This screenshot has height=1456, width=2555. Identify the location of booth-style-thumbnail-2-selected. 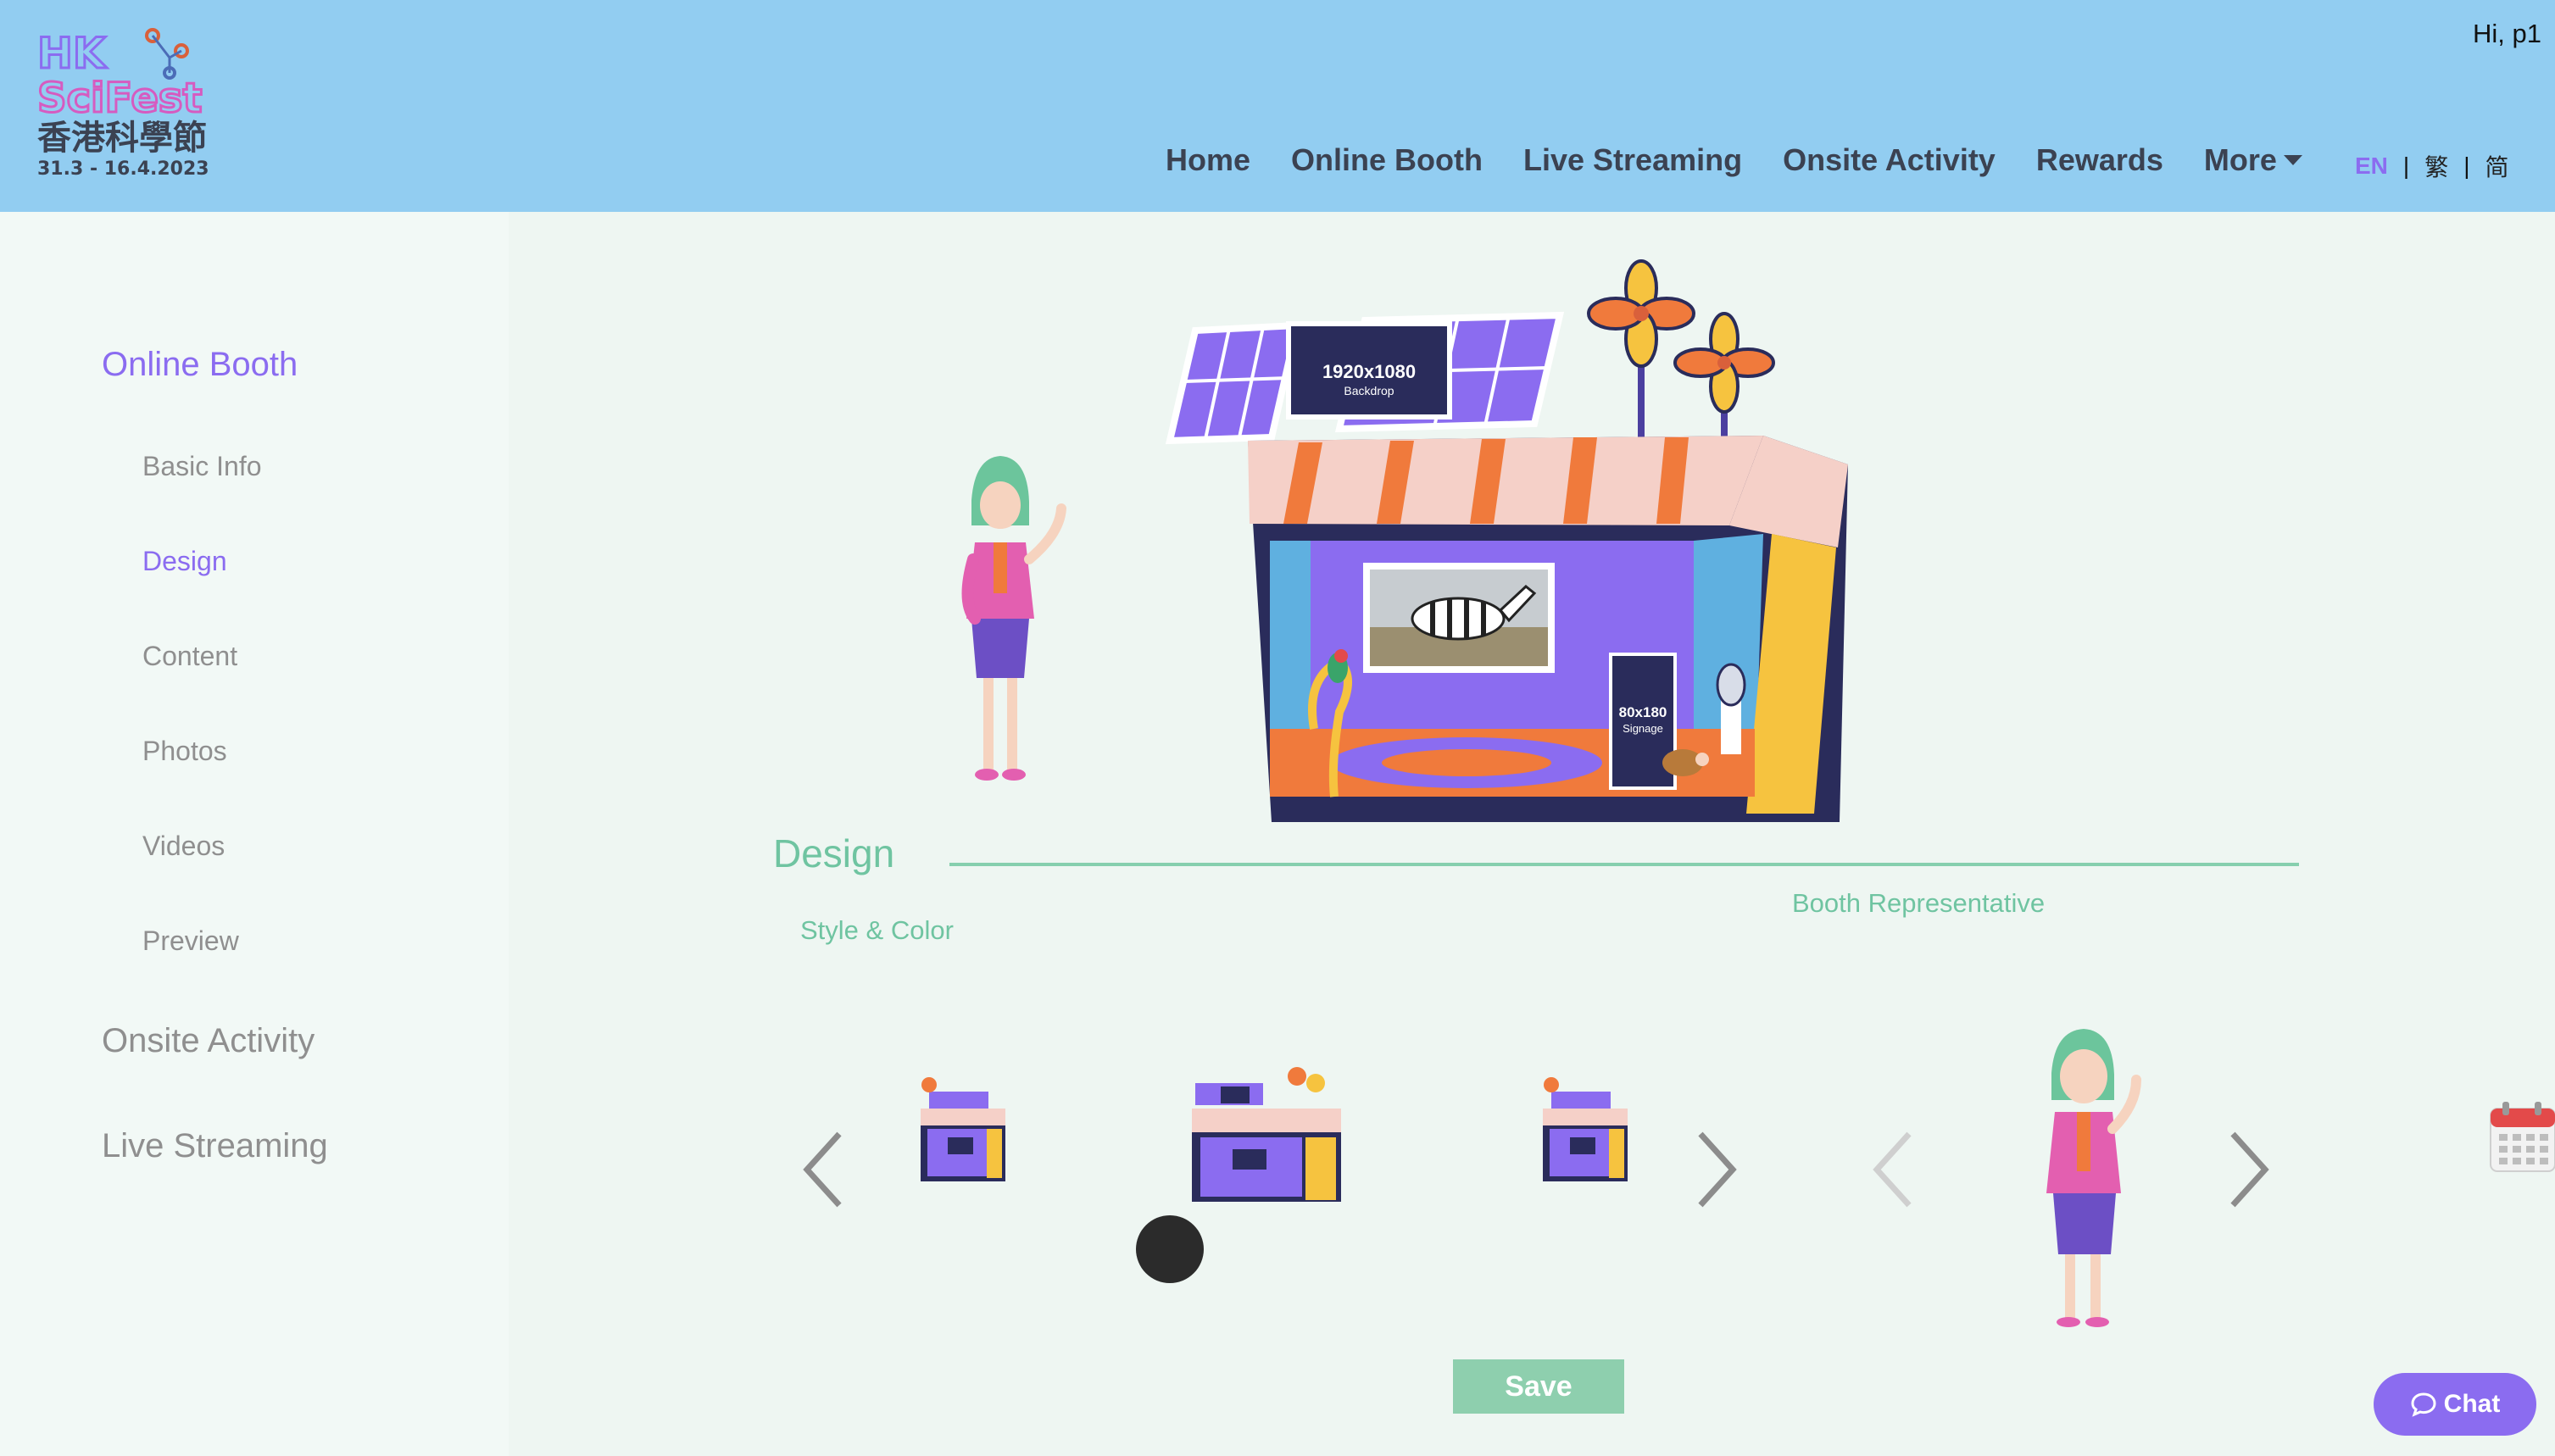
(1266, 1133).